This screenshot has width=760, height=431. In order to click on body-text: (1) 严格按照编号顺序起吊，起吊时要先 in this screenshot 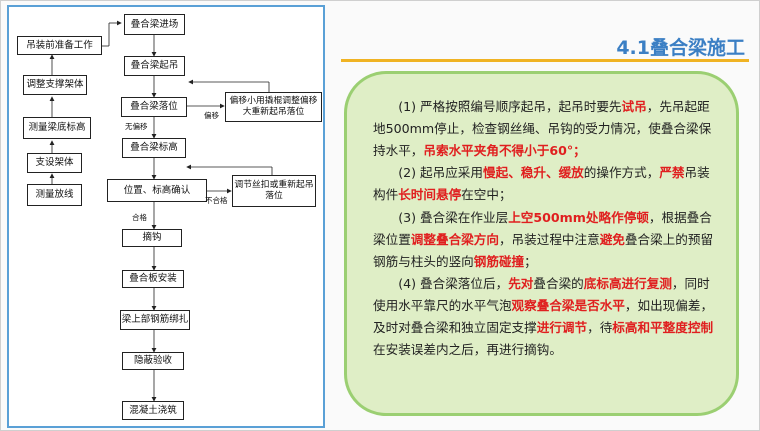, I will do `click(510, 106)`.